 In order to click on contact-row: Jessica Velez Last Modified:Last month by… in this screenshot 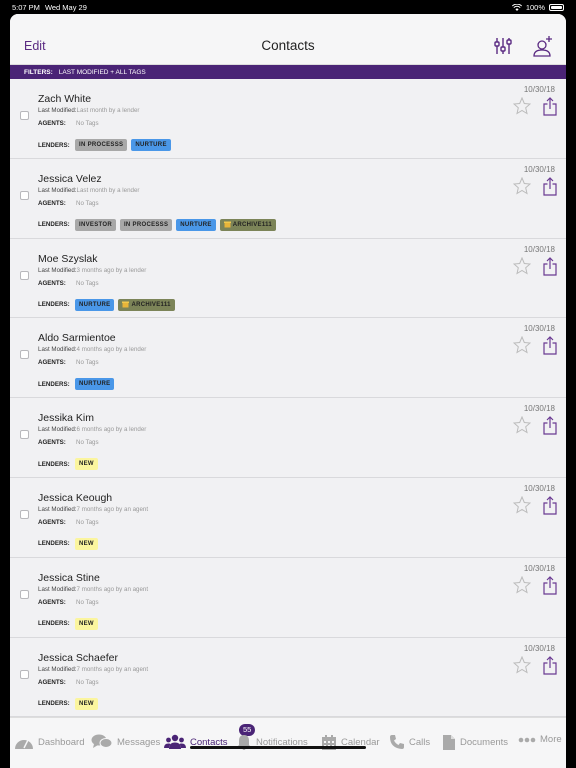, I will do `click(288, 198)`.